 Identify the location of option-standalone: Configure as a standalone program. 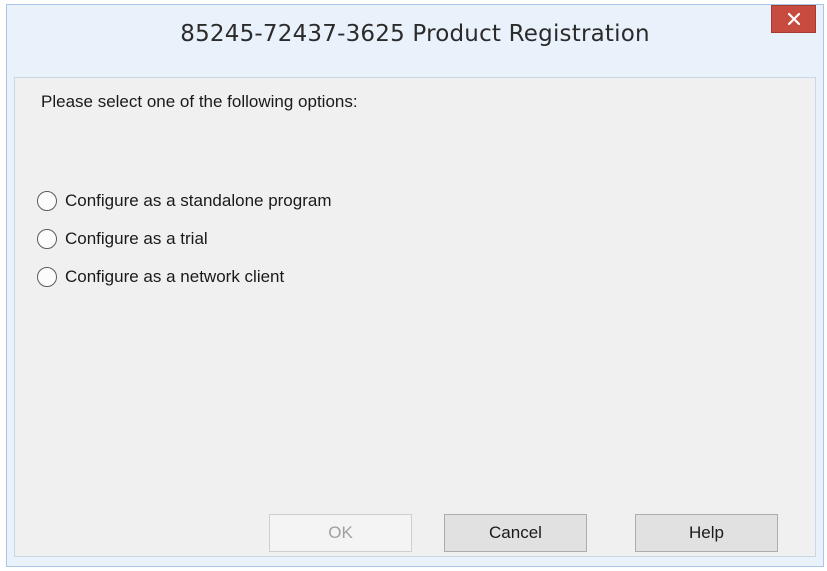
(184, 201).